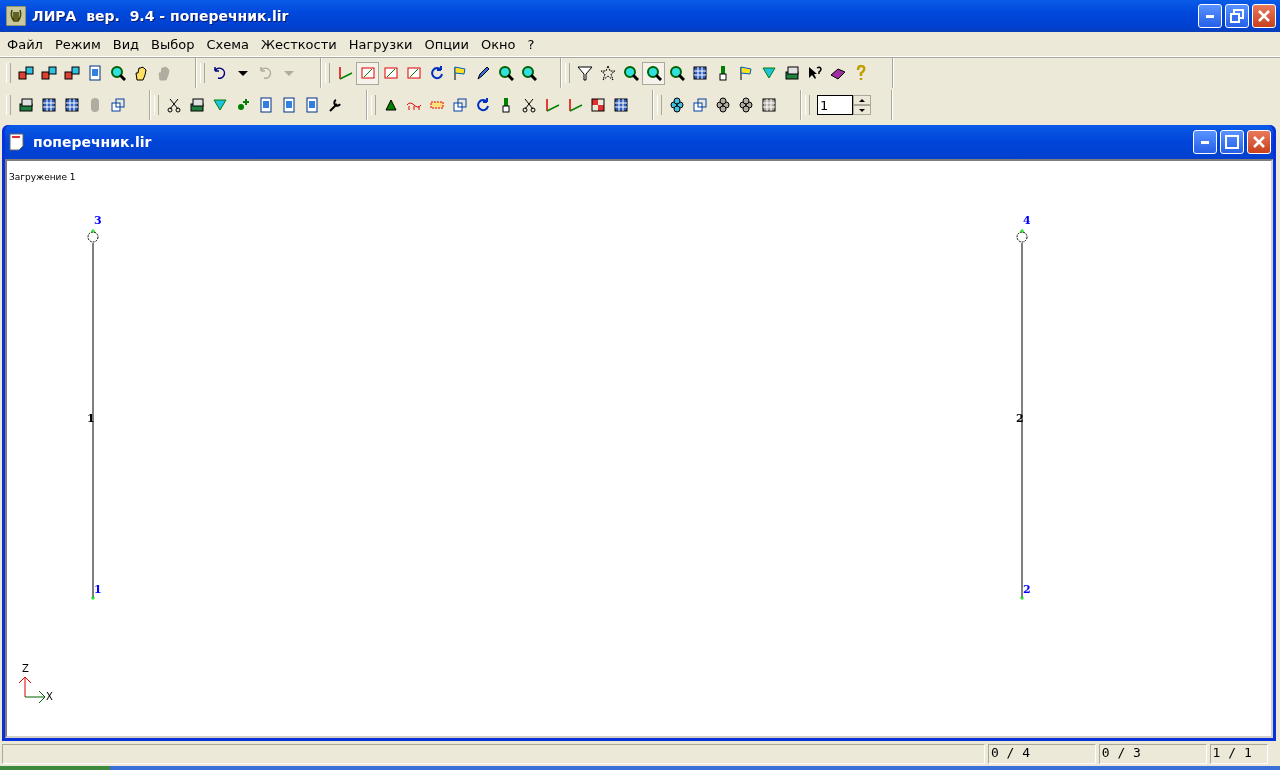 The image size is (1280, 770). Describe the element at coordinates (161, 16) in the screenshot. I see `window-title: ЛИРА вер. 9.4 - поперечник.lir` at that location.